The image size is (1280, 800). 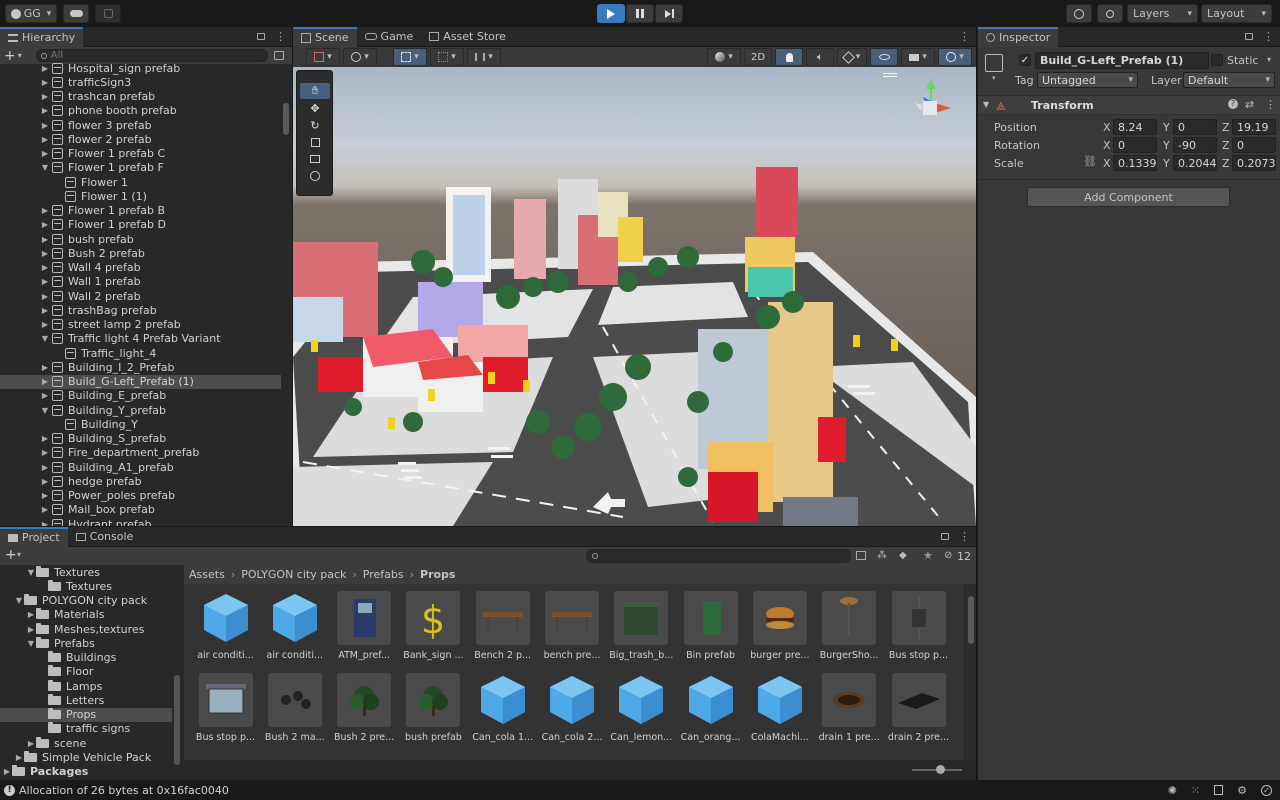 I want to click on hierarchy-item: ▼ Flower 1 prefab F, so click(x=140, y=168).